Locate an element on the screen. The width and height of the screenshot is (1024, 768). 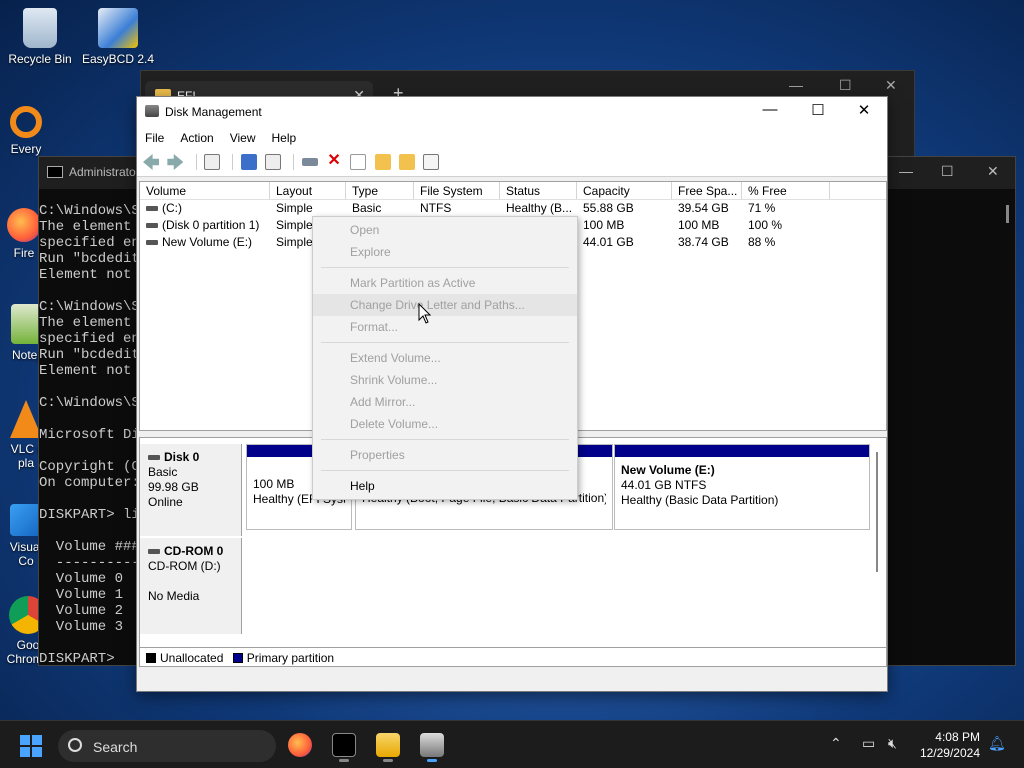
cmd-scrollbar is located at coordinates (1007, 214).